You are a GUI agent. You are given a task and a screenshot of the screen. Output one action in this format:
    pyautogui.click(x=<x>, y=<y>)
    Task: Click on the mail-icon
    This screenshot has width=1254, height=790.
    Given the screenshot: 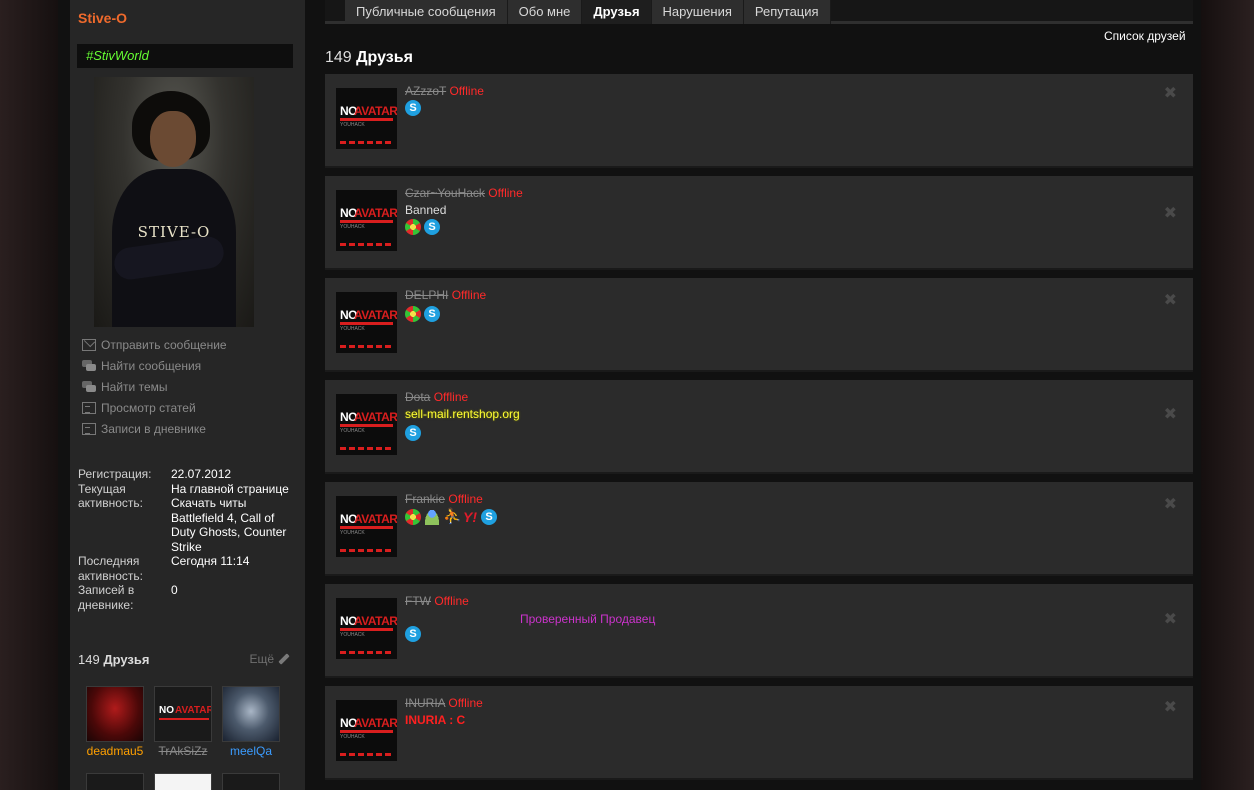 What is the action you would take?
    pyautogui.click(x=89, y=344)
    